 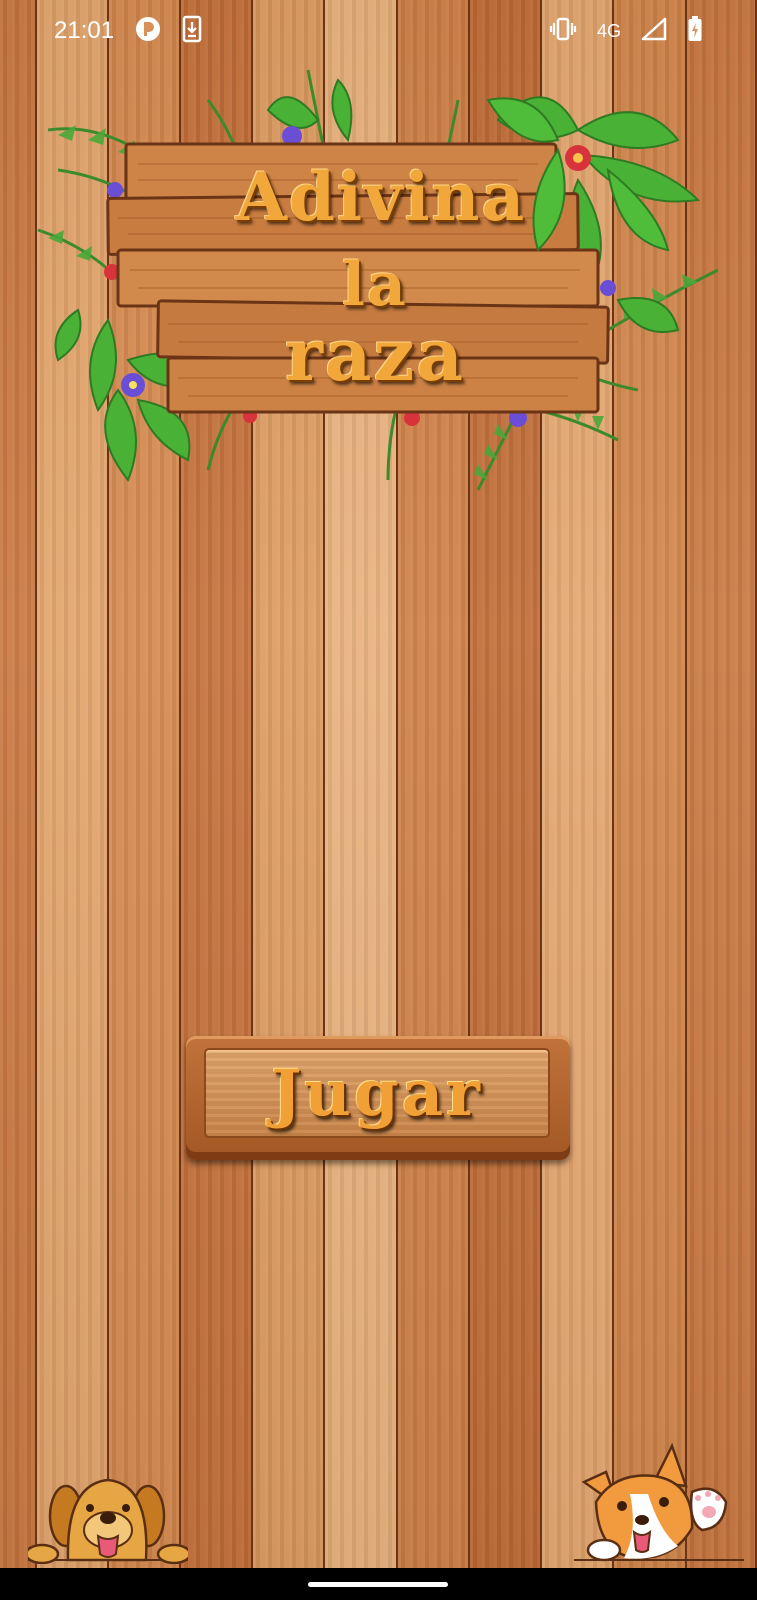 What do you see at coordinates (192, 31) in the screenshot?
I see `download-icon` at bounding box center [192, 31].